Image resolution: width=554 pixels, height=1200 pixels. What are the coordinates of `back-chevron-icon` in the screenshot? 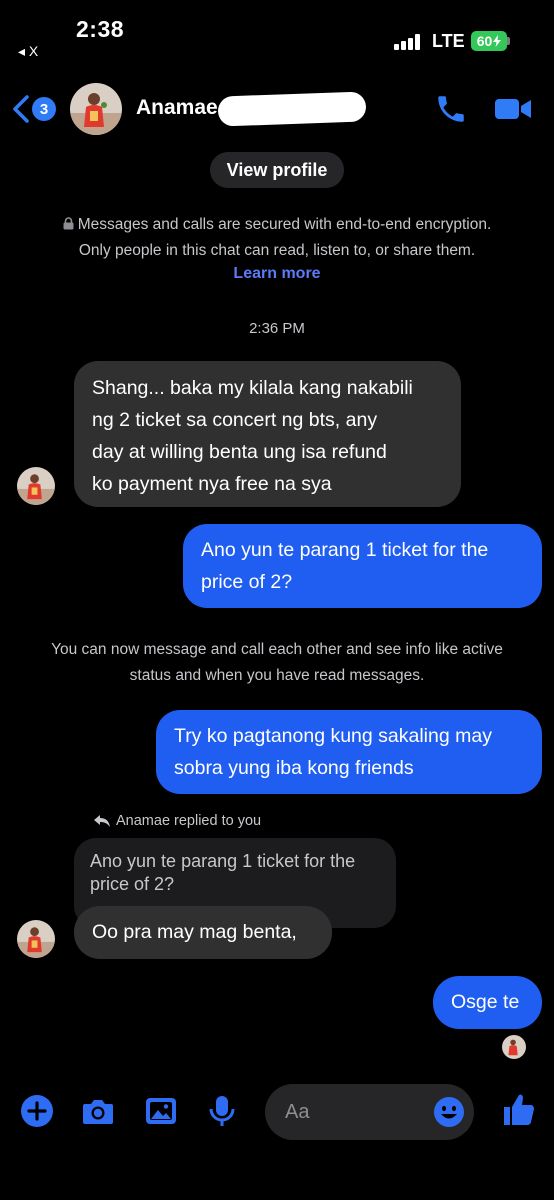 It's located at (21, 109).